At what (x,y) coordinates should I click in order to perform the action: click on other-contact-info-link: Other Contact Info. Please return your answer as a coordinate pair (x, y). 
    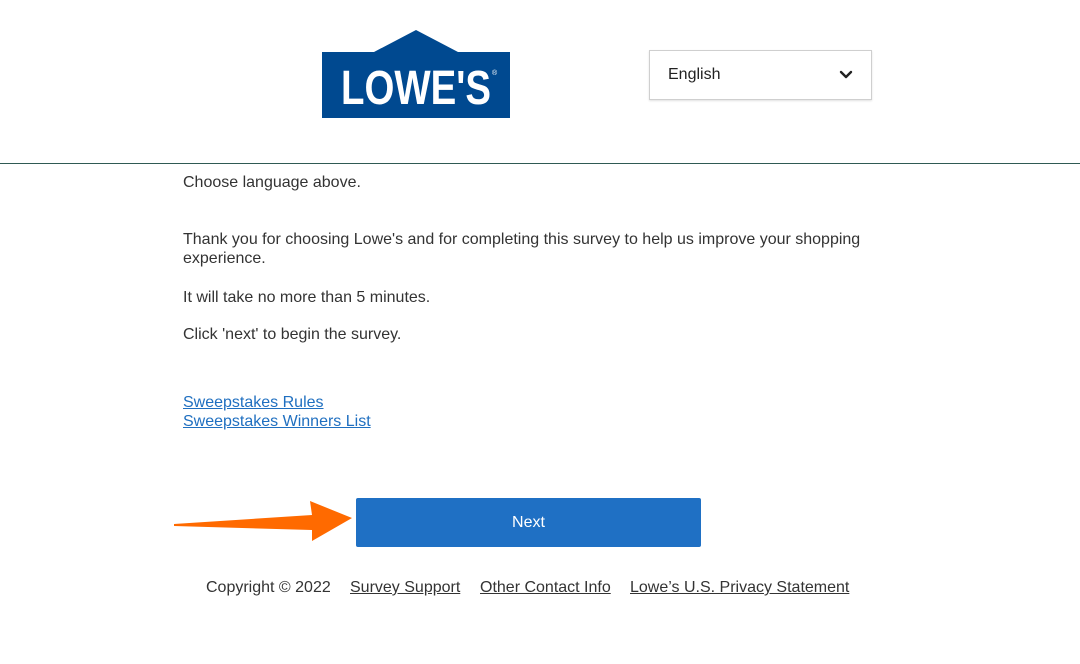
    Looking at the image, I should click on (545, 588).